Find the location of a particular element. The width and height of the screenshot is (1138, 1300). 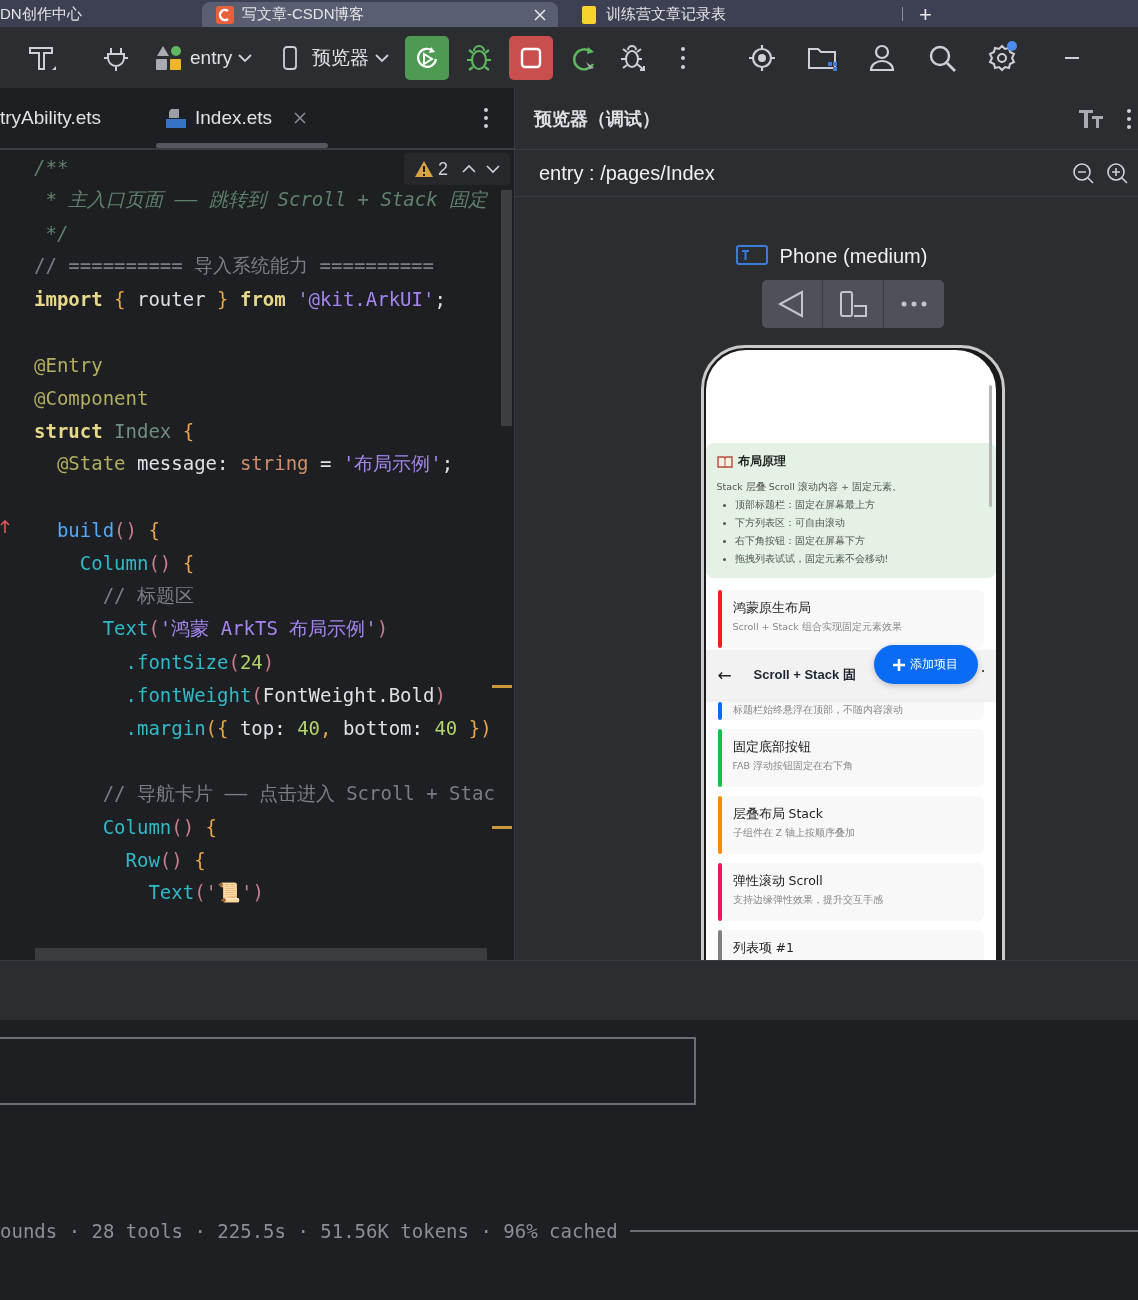

card-subtitle: 子组件在 Z 轴上按顺序叠加 is located at coordinates (794, 833).